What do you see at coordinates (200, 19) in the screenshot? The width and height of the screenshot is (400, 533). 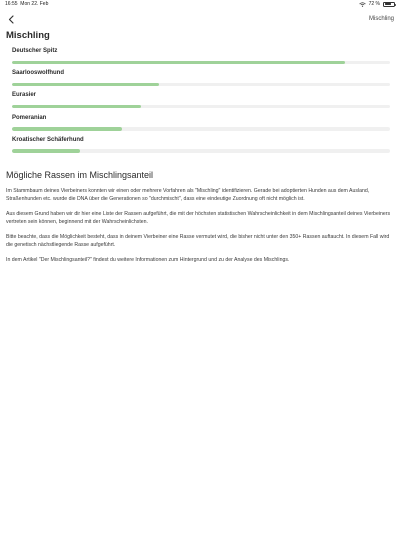 I see `navigation-bar: Mischling` at bounding box center [200, 19].